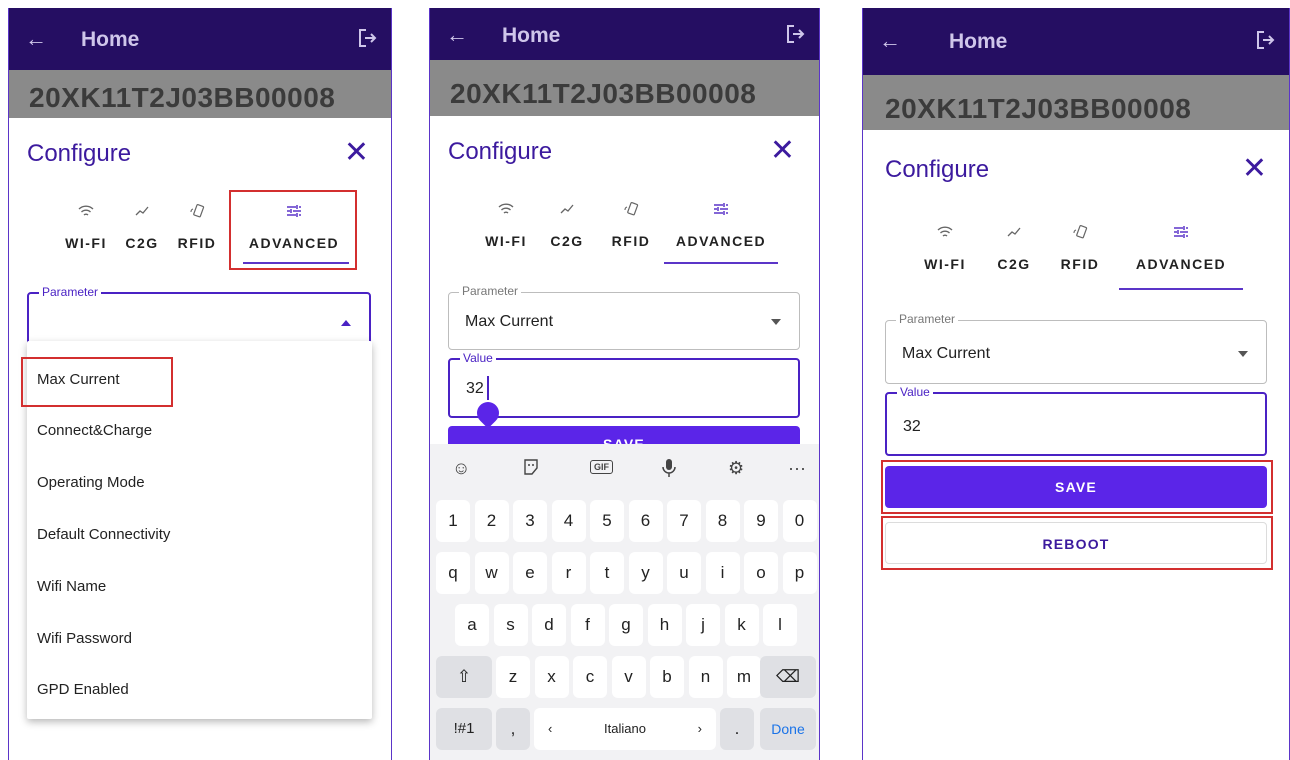  I want to click on key-d: d, so click(549, 625).